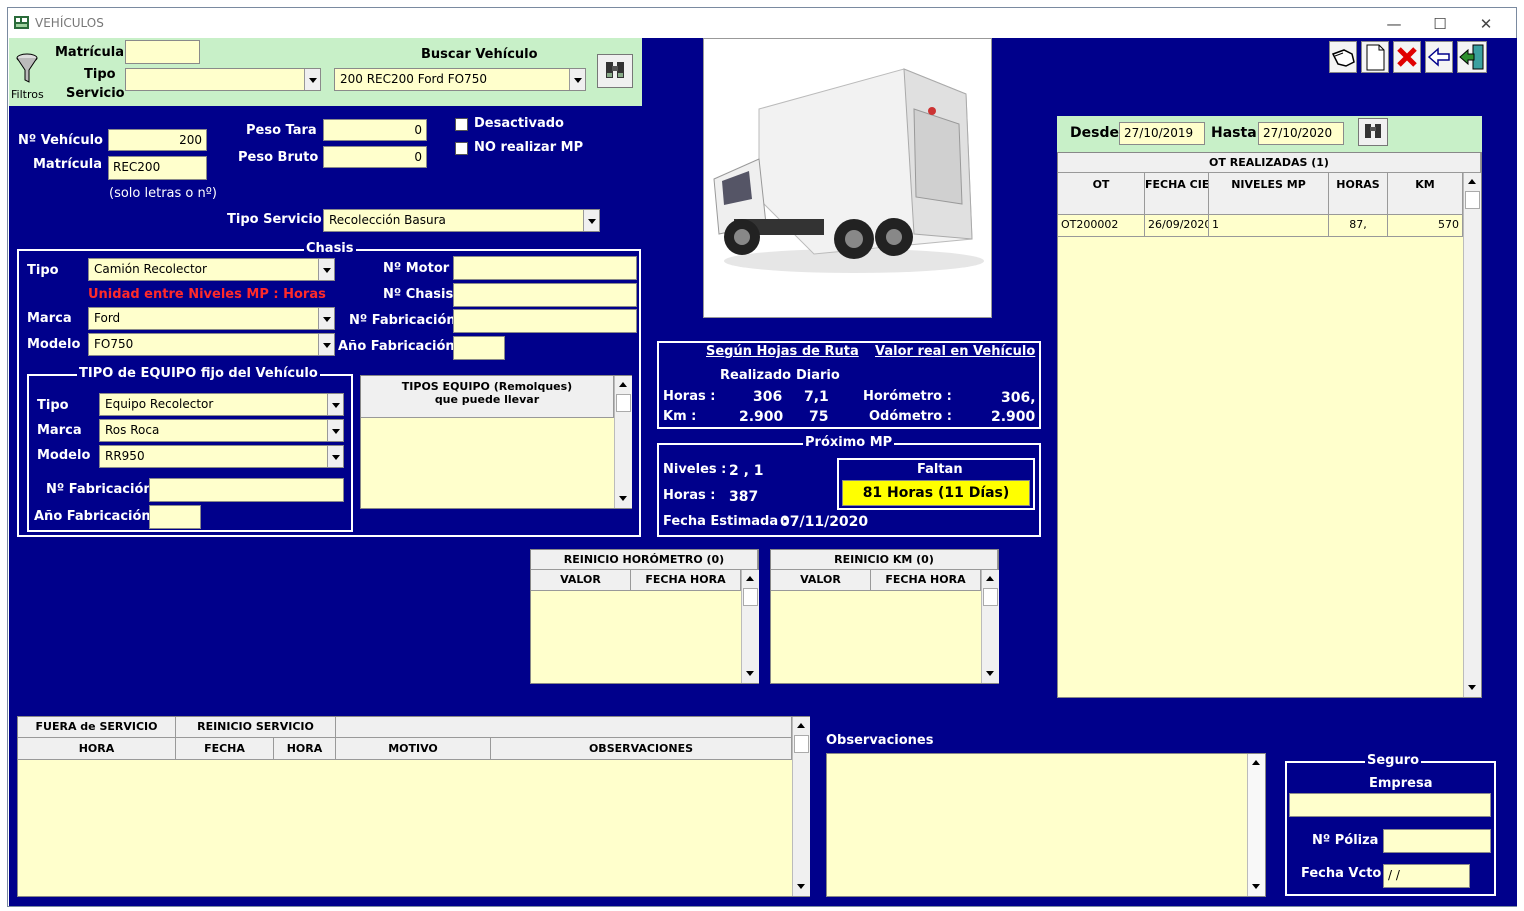 Image resolution: width=1524 pixels, height=911 pixels. I want to click on select-record-button, so click(1343, 57).